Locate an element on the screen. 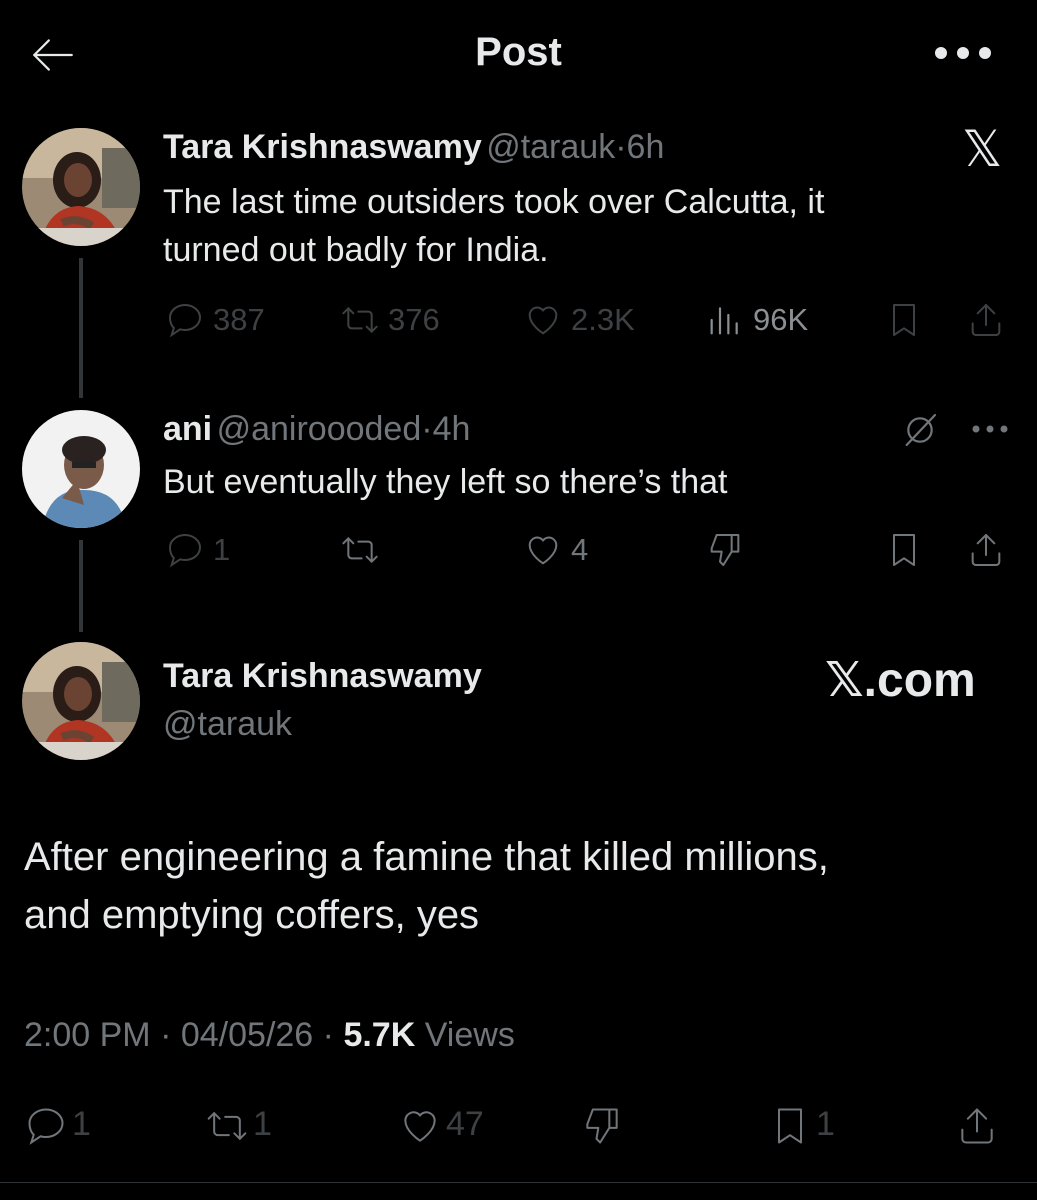 Image resolution: width=1037 pixels, height=1200 pixels. views-count: 96K is located at coordinates (781, 319).